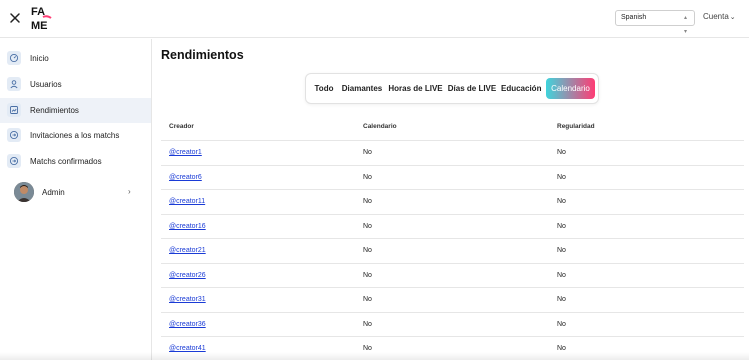  I want to click on tab-todo: Todo, so click(324, 88).